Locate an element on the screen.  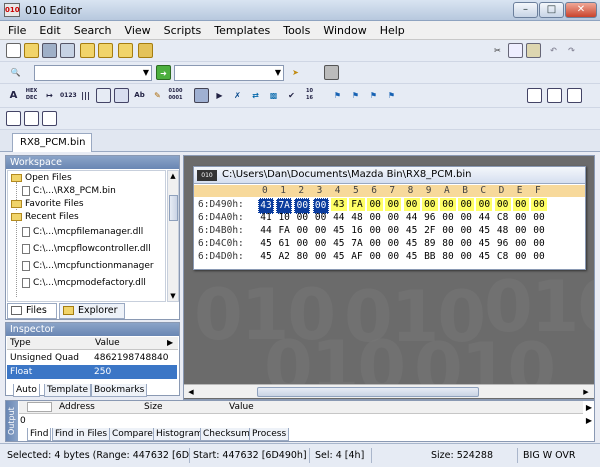
window-arrange-icon is located at coordinates (574, 95).